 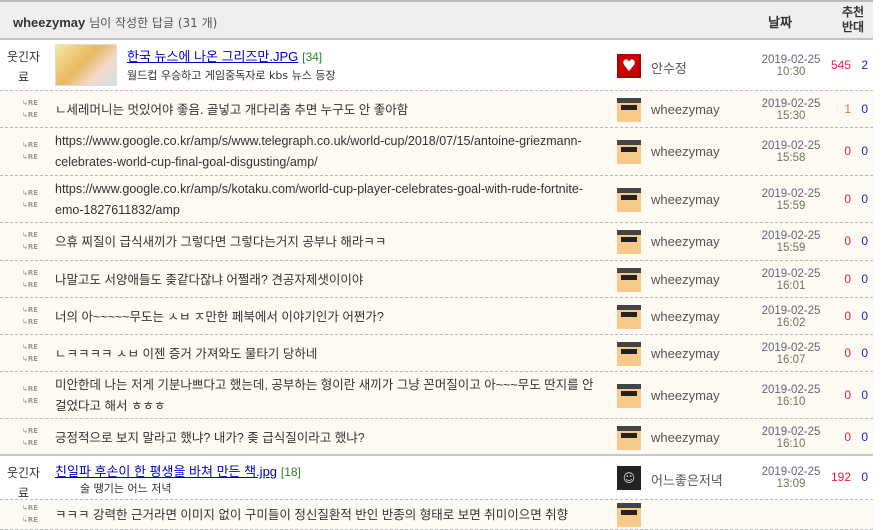 I want to click on date-column-header: 날짜, so click(x=780, y=23).